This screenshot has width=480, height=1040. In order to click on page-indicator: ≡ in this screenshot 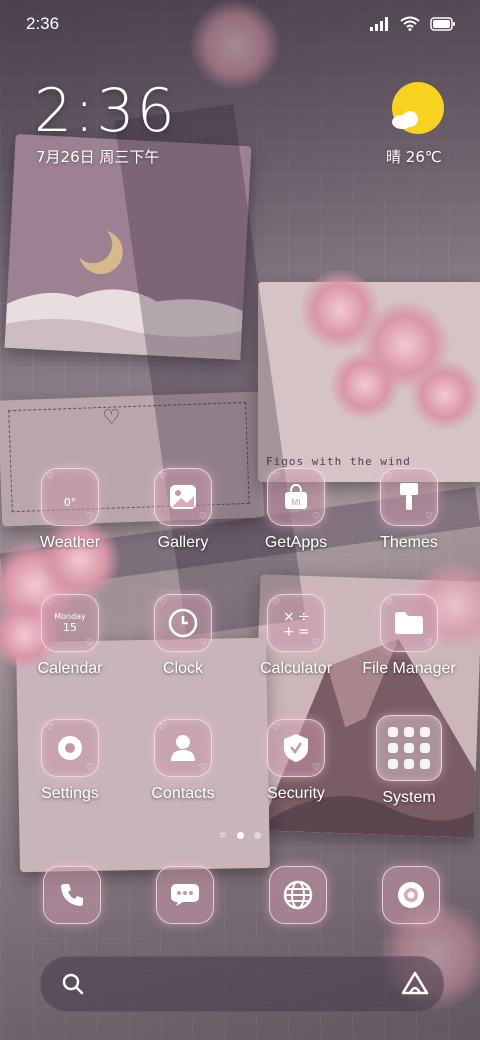, I will do `click(240, 835)`.